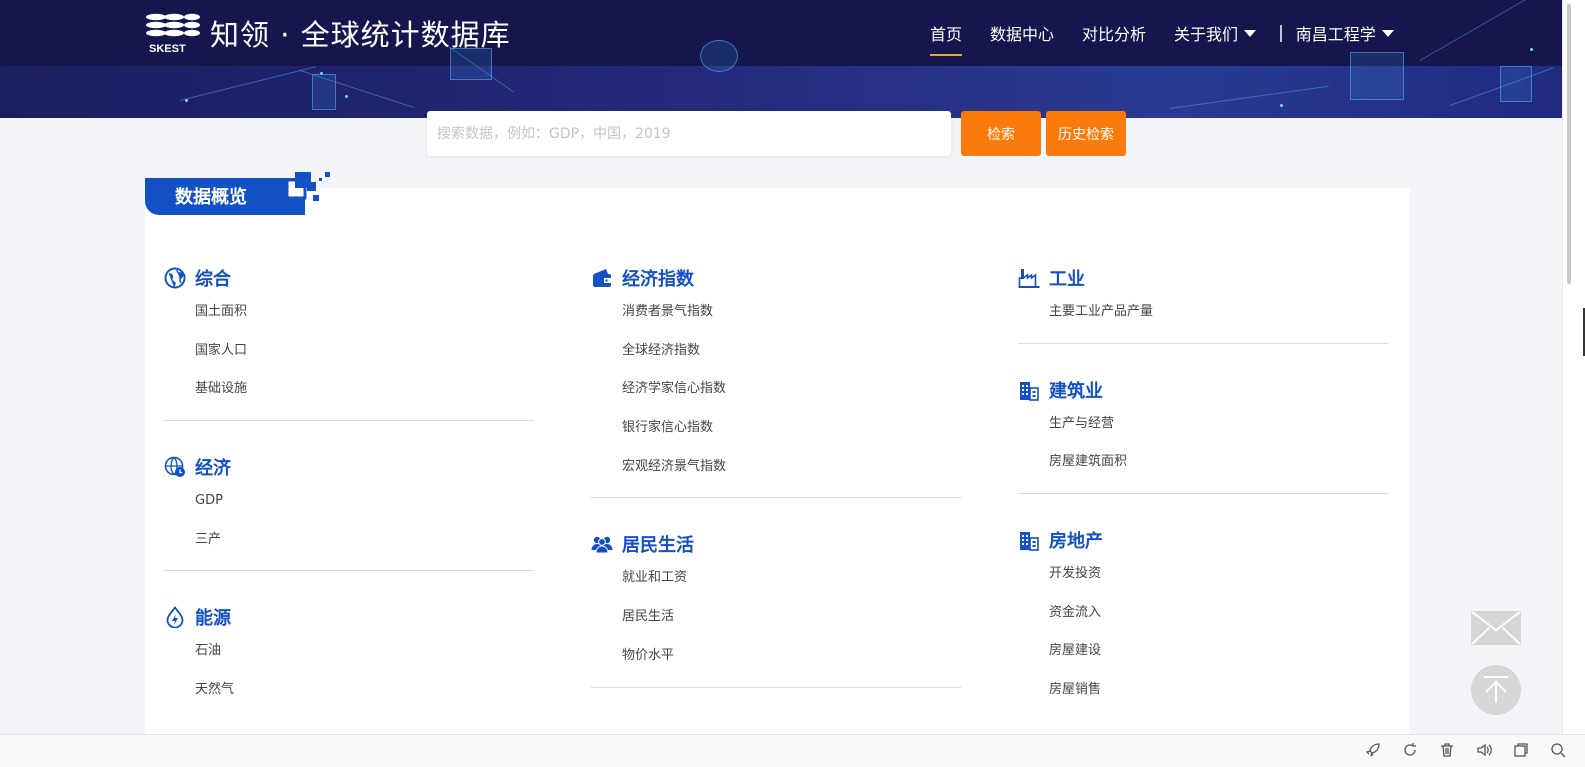  Describe the element at coordinates (175, 617) in the screenshot. I see `energy-icon` at that location.